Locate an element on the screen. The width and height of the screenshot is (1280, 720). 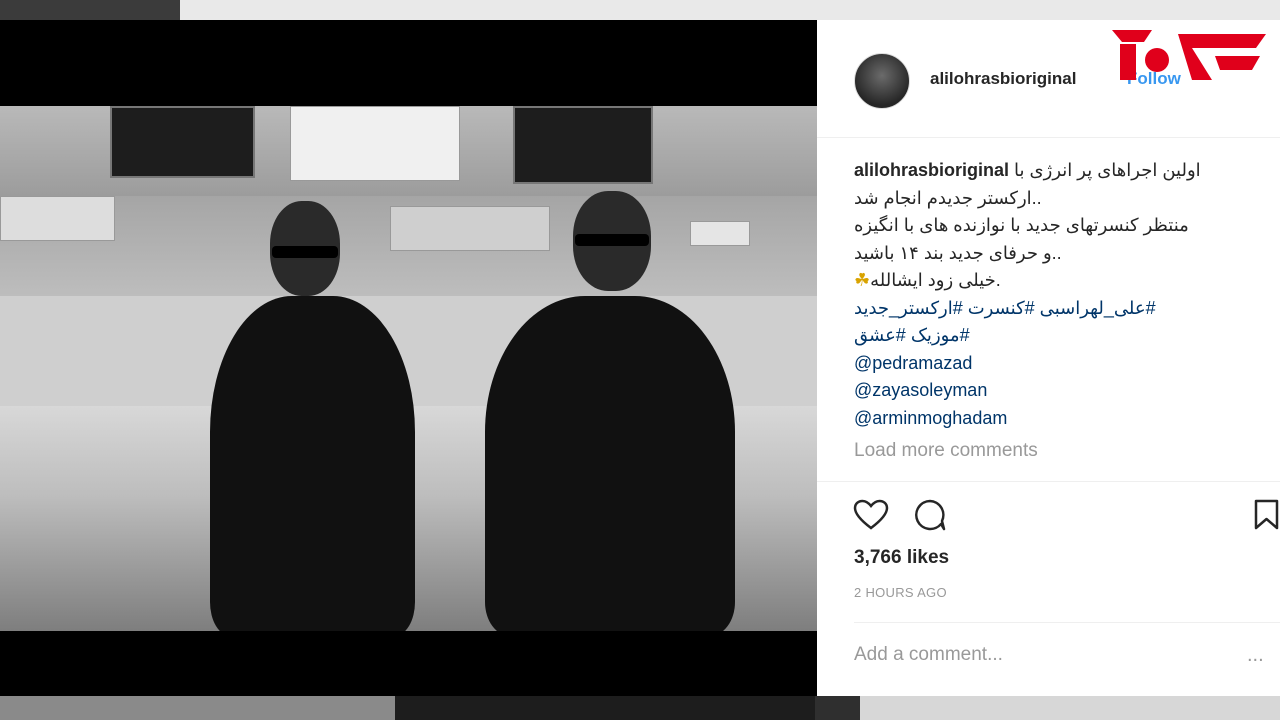
caption-text: ..و حرفای جدید بند ۱۴ باشید is located at coordinates (958, 252).